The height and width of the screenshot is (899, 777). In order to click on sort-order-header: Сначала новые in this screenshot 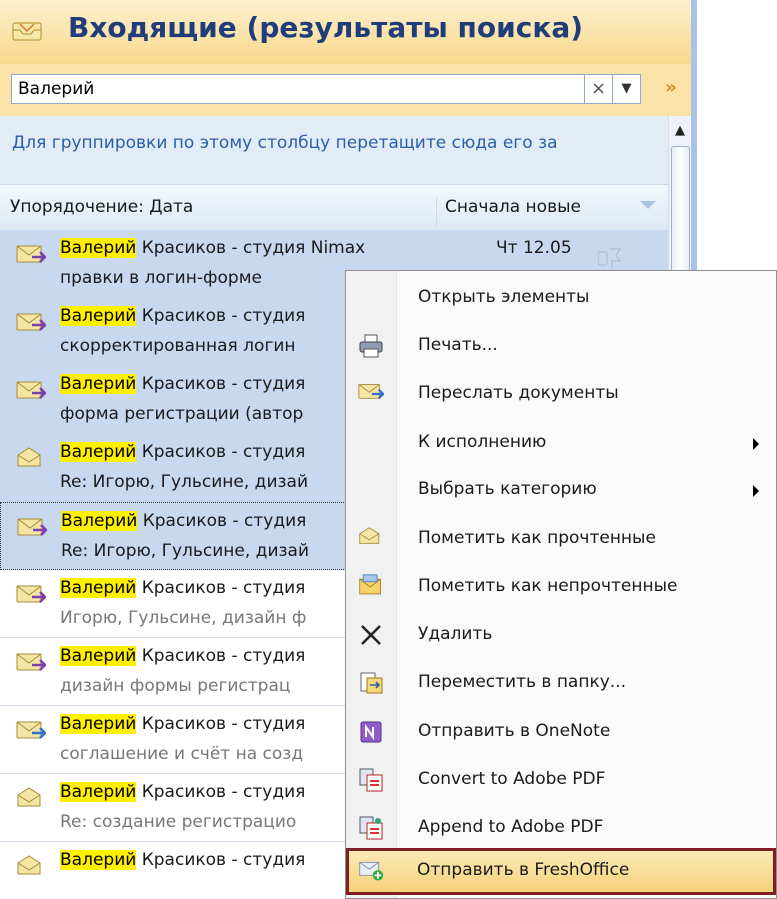, I will do `click(508, 212)`.